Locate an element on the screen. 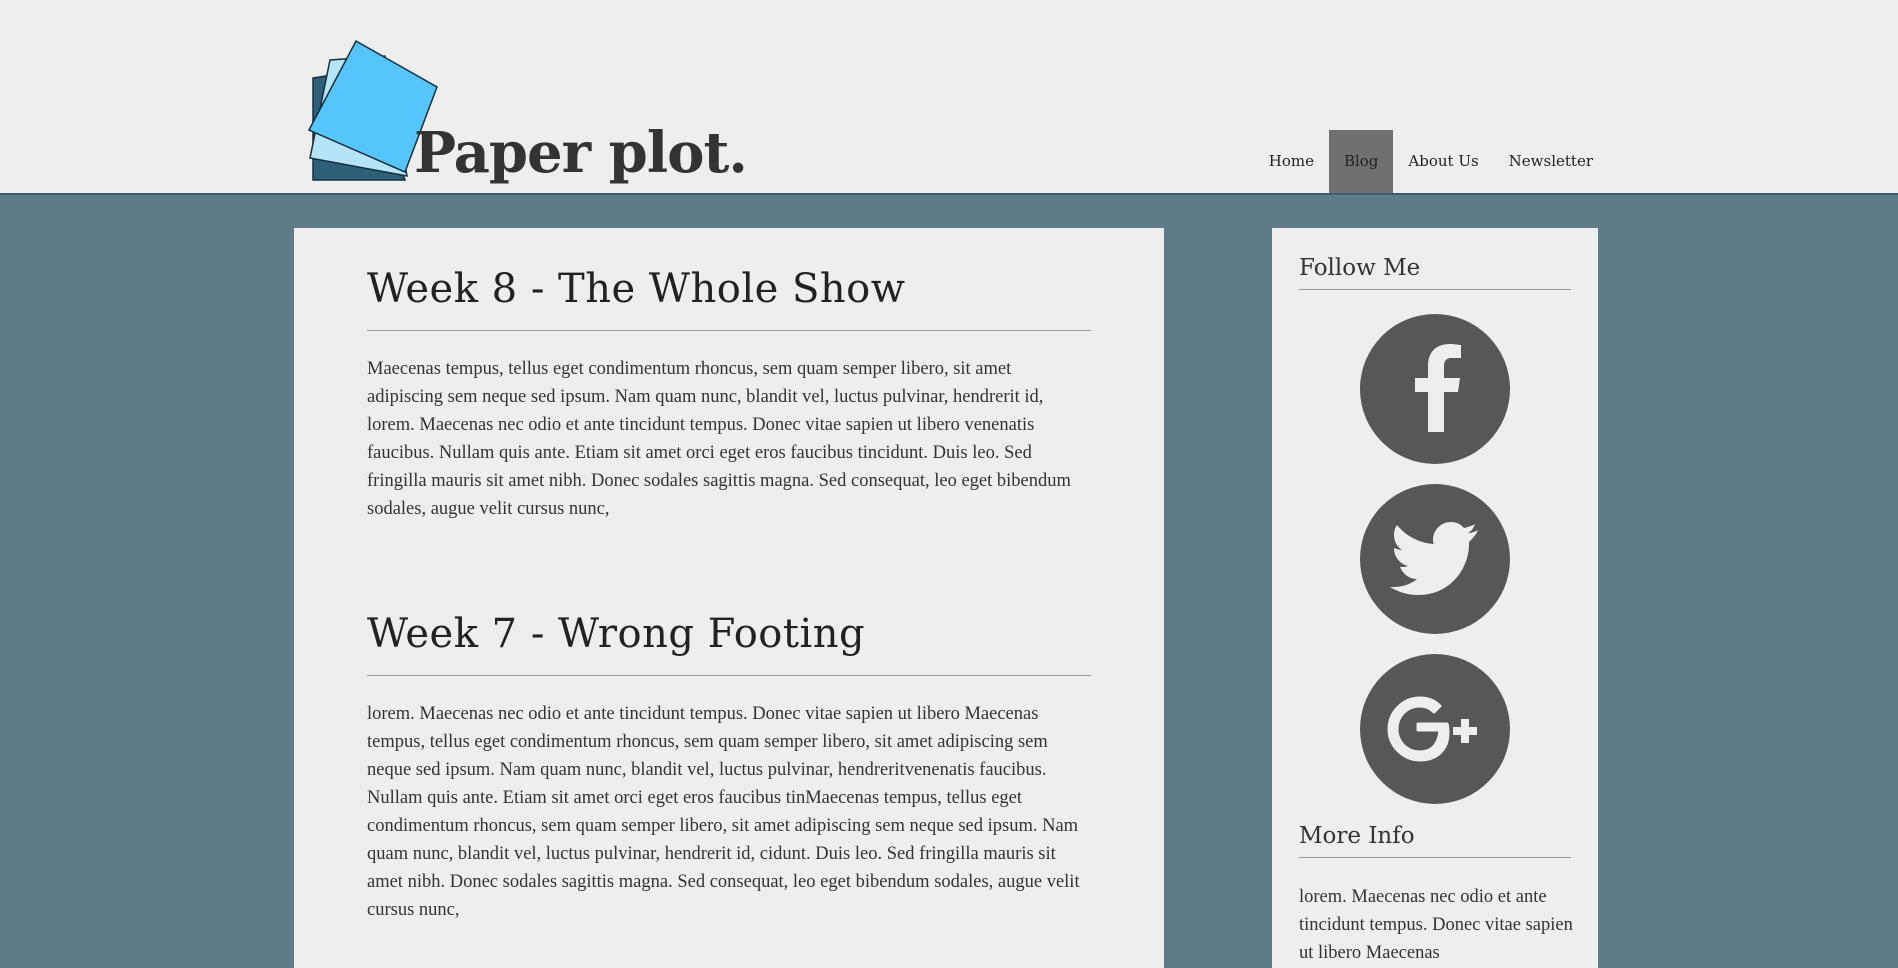 The height and width of the screenshot is (968, 1898). main-nav: Home Blog About Us Newsletter is located at coordinates (1431, 161).